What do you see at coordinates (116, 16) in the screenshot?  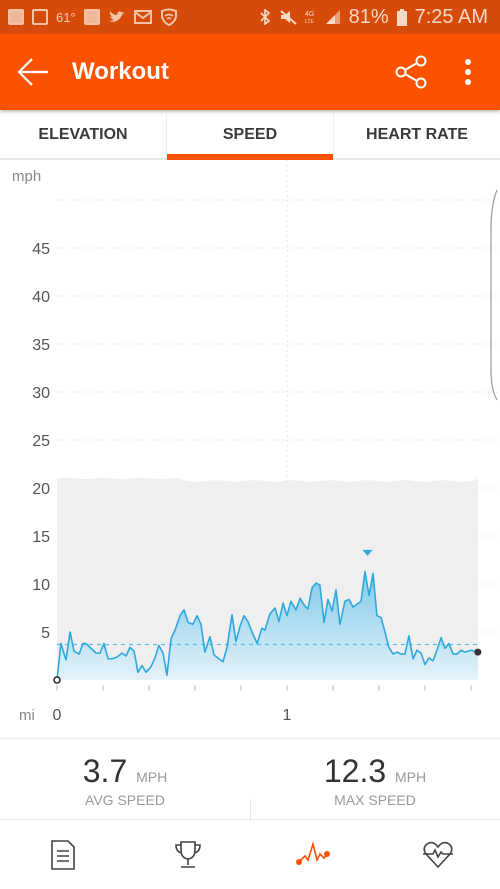 I see `twitter-icon` at bounding box center [116, 16].